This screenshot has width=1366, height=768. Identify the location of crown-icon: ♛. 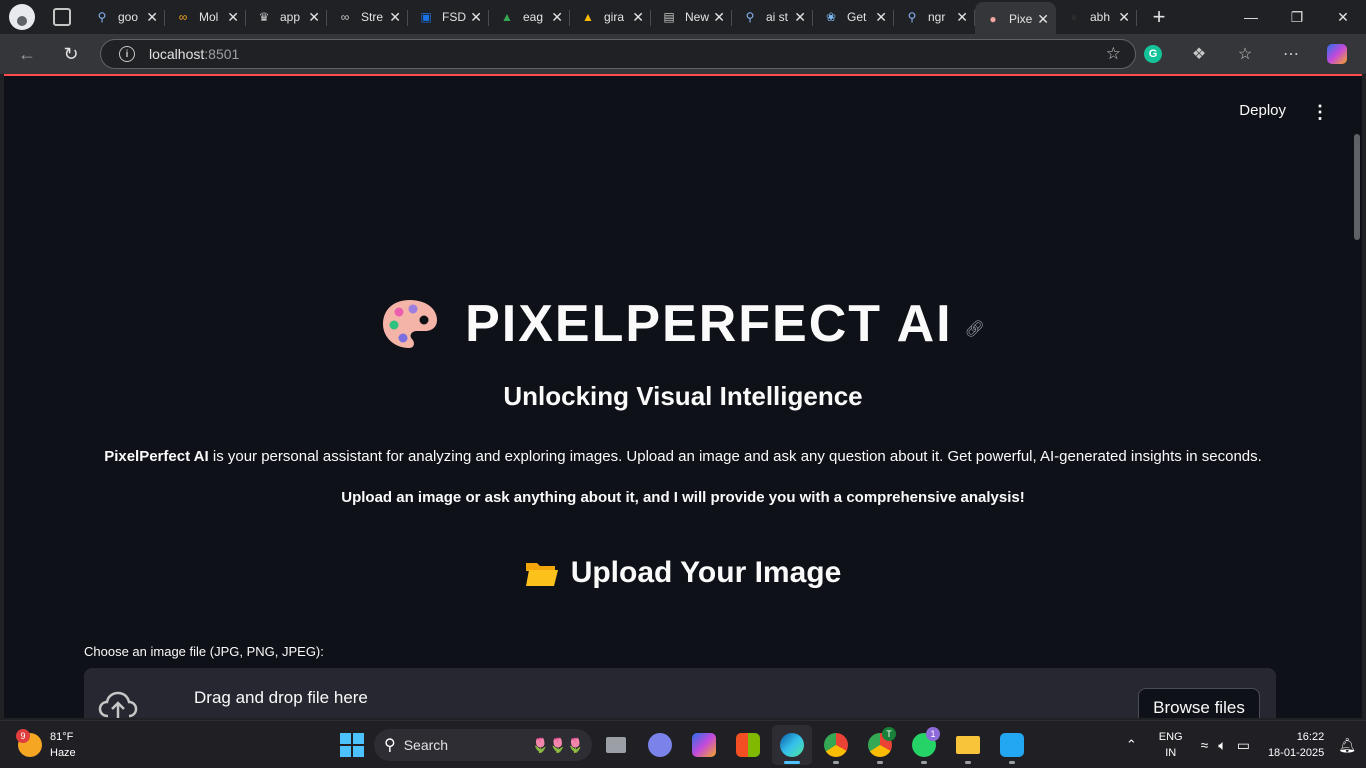
(264, 17).